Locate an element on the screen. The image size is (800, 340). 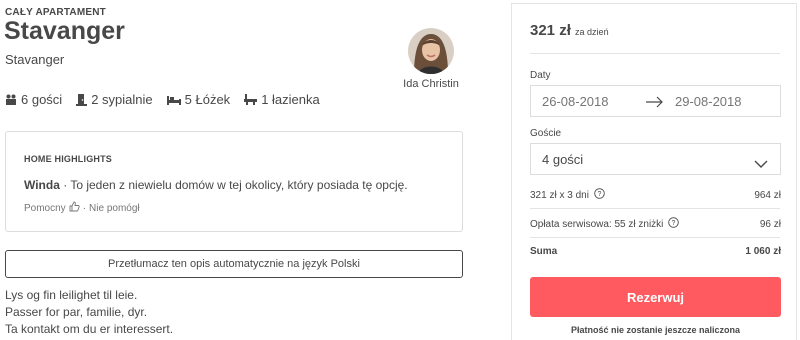
host-profile: Ida Christin is located at coordinates (431, 59).